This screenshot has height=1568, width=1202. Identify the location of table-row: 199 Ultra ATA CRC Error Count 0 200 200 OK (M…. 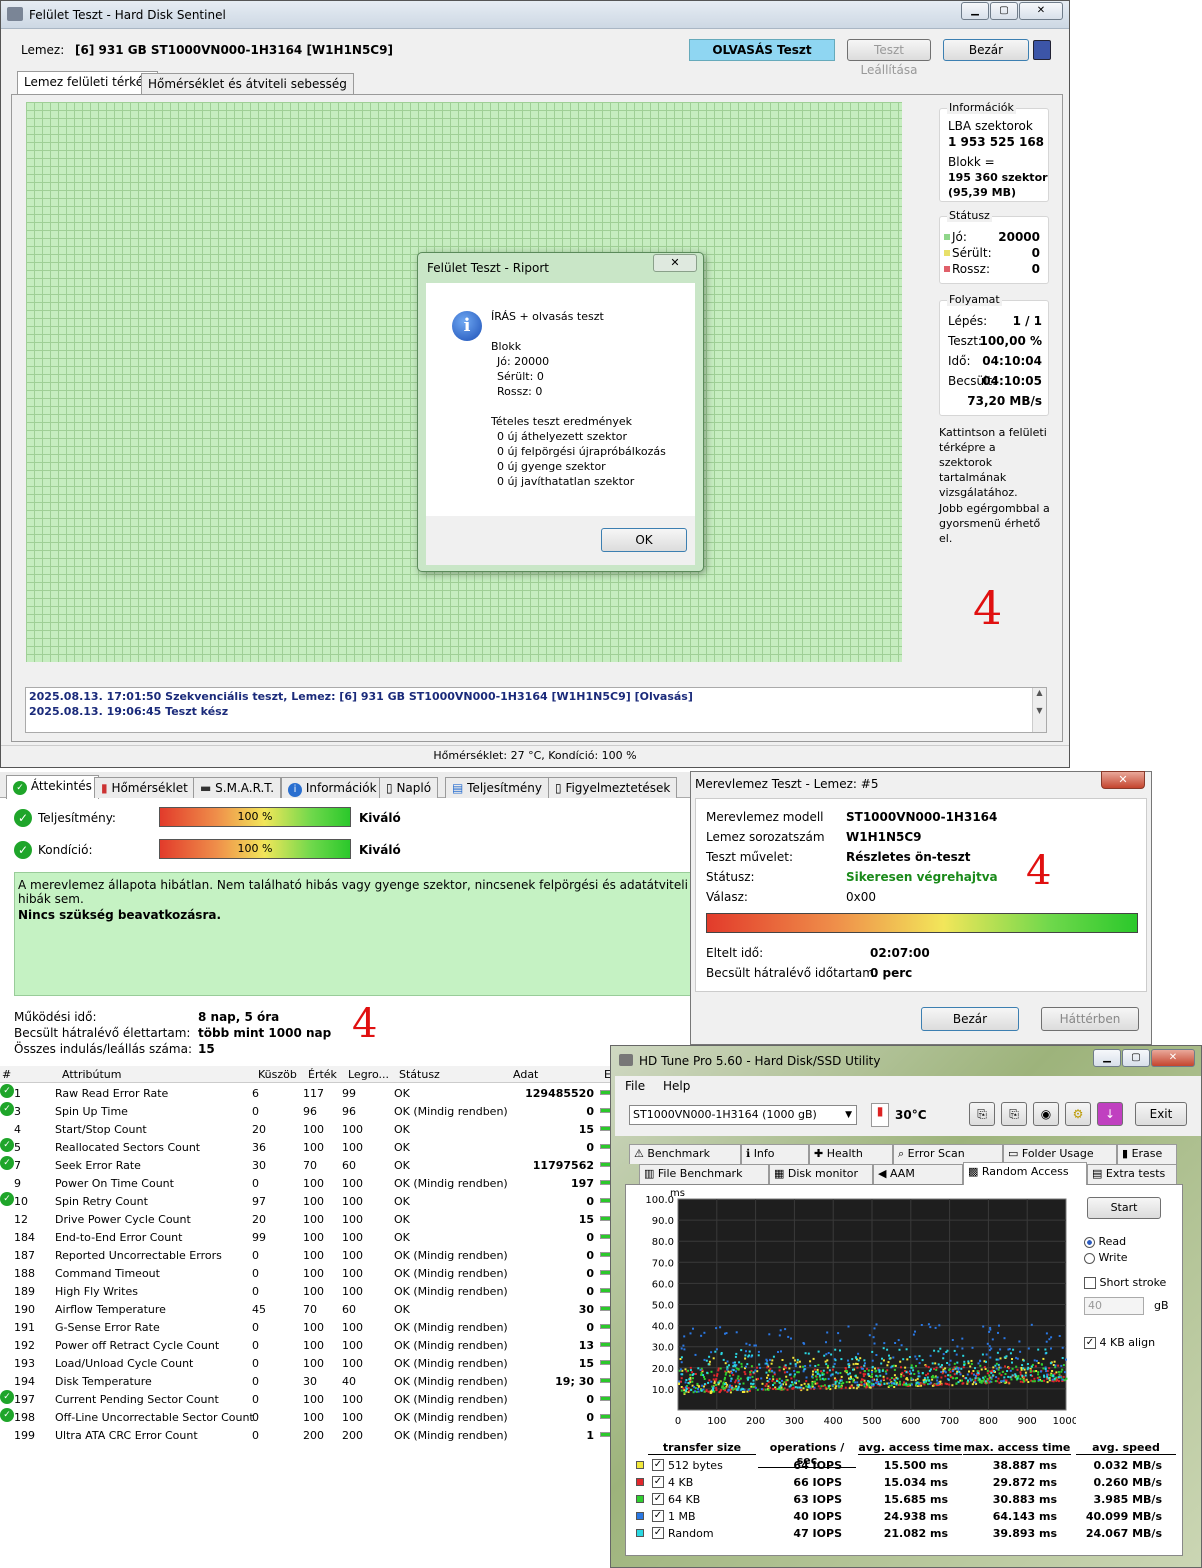
(306, 1435).